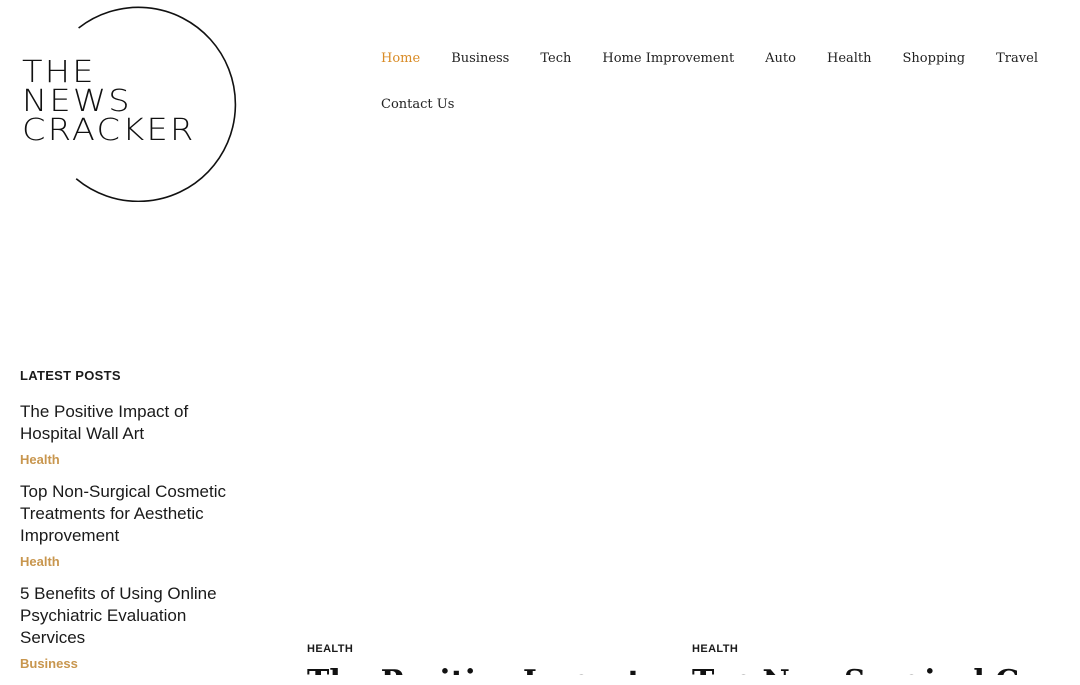 The height and width of the screenshot is (685, 1080). What do you see at coordinates (934, 58) in the screenshot?
I see `nav-item-shopping: Shopping` at bounding box center [934, 58].